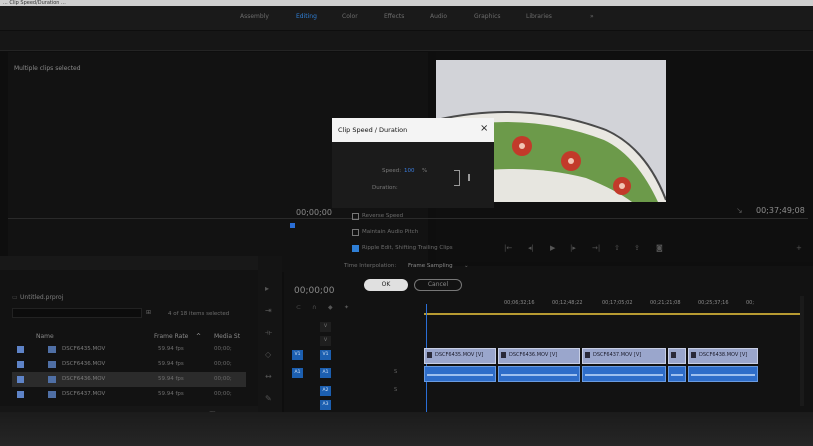  Describe the element at coordinates (637, 248) in the screenshot. I see `extract-icon: ⇪` at that location.